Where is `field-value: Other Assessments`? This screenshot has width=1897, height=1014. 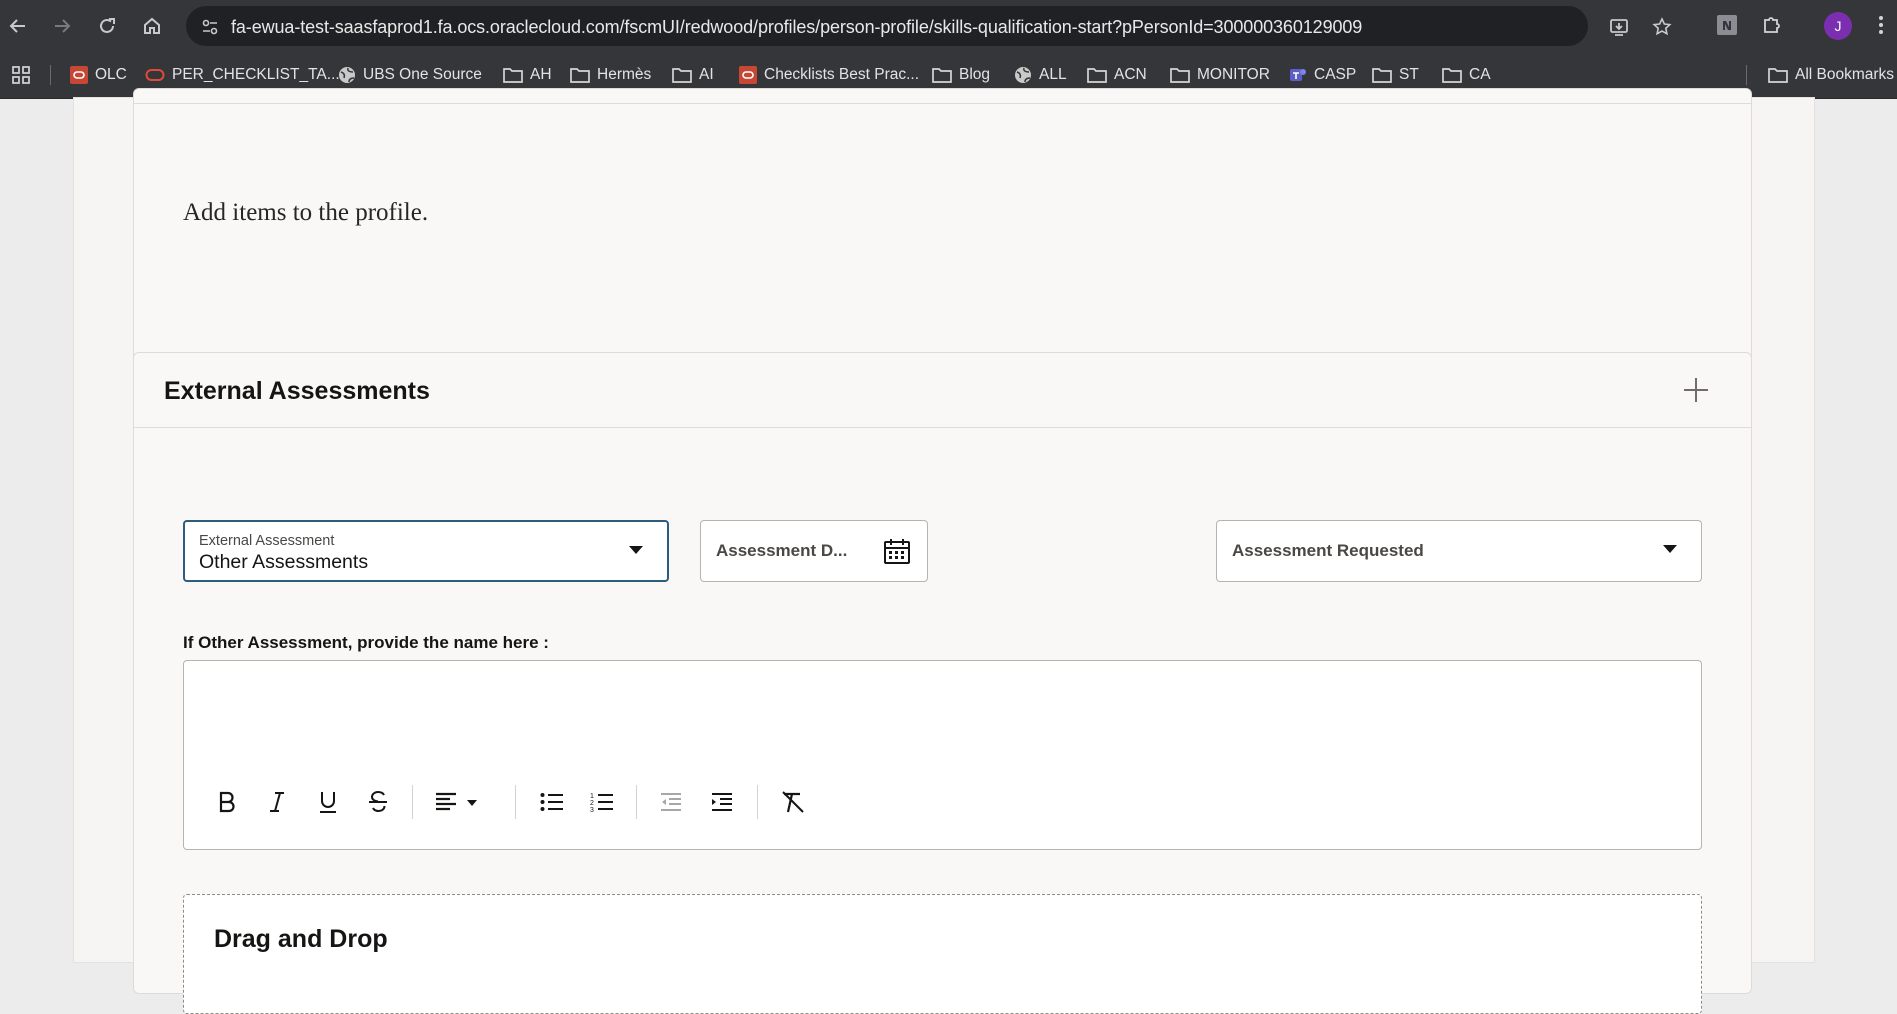 field-value: Other Assessments is located at coordinates (284, 562).